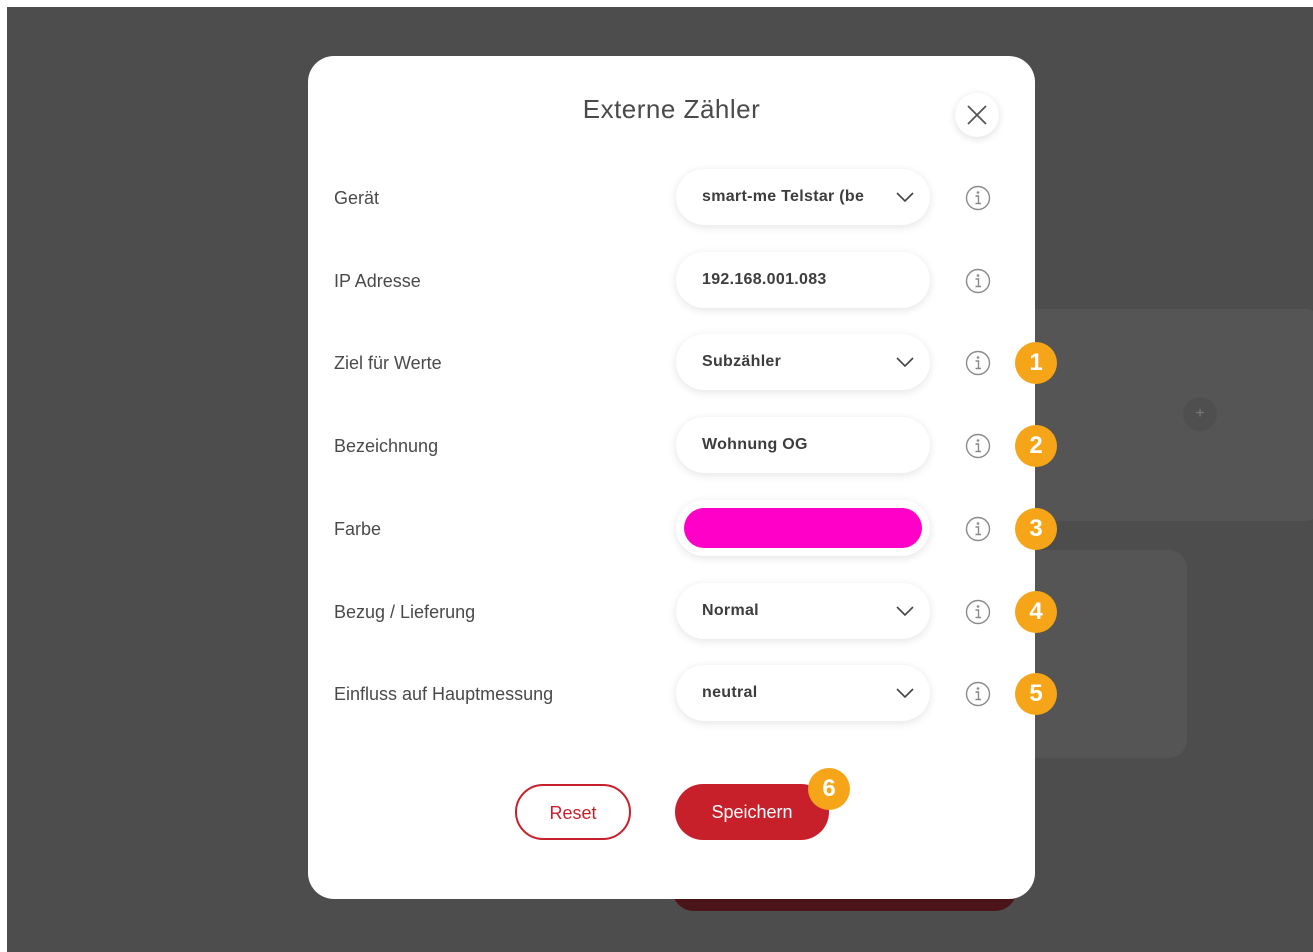 This screenshot has height=952, width=1313. What do you see at coordinates (405, 612) in the screenshot?
I see `direction-label: Bezug / Lieferung` at bounding box center [405, 612].